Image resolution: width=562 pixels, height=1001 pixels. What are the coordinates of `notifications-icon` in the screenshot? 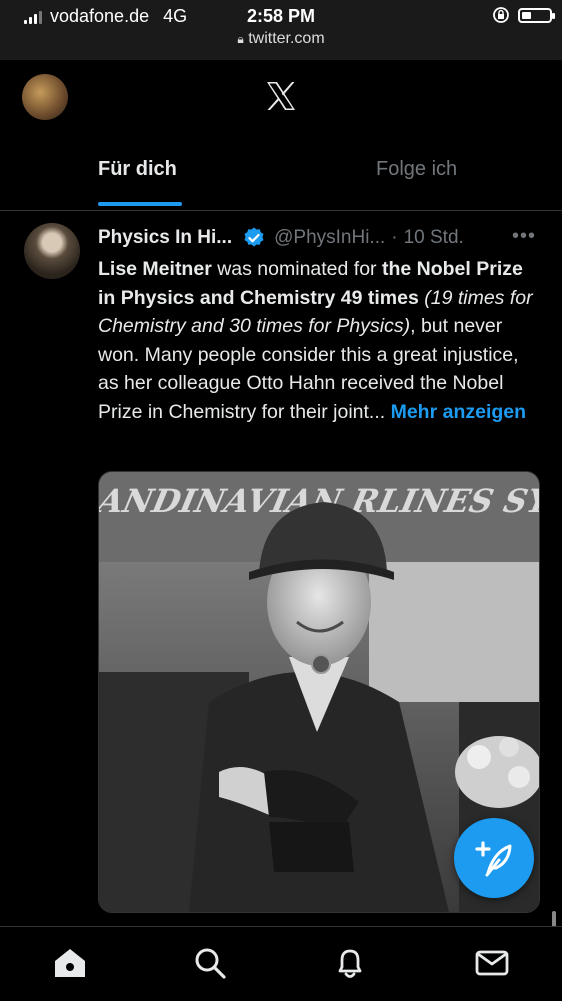 It's located at (350, 963).